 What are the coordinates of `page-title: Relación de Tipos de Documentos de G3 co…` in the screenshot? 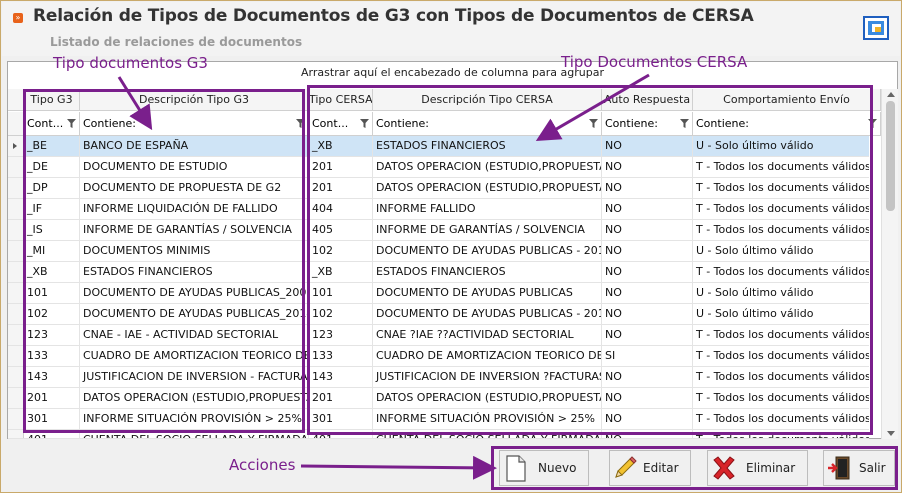 It's located at (393, 16).